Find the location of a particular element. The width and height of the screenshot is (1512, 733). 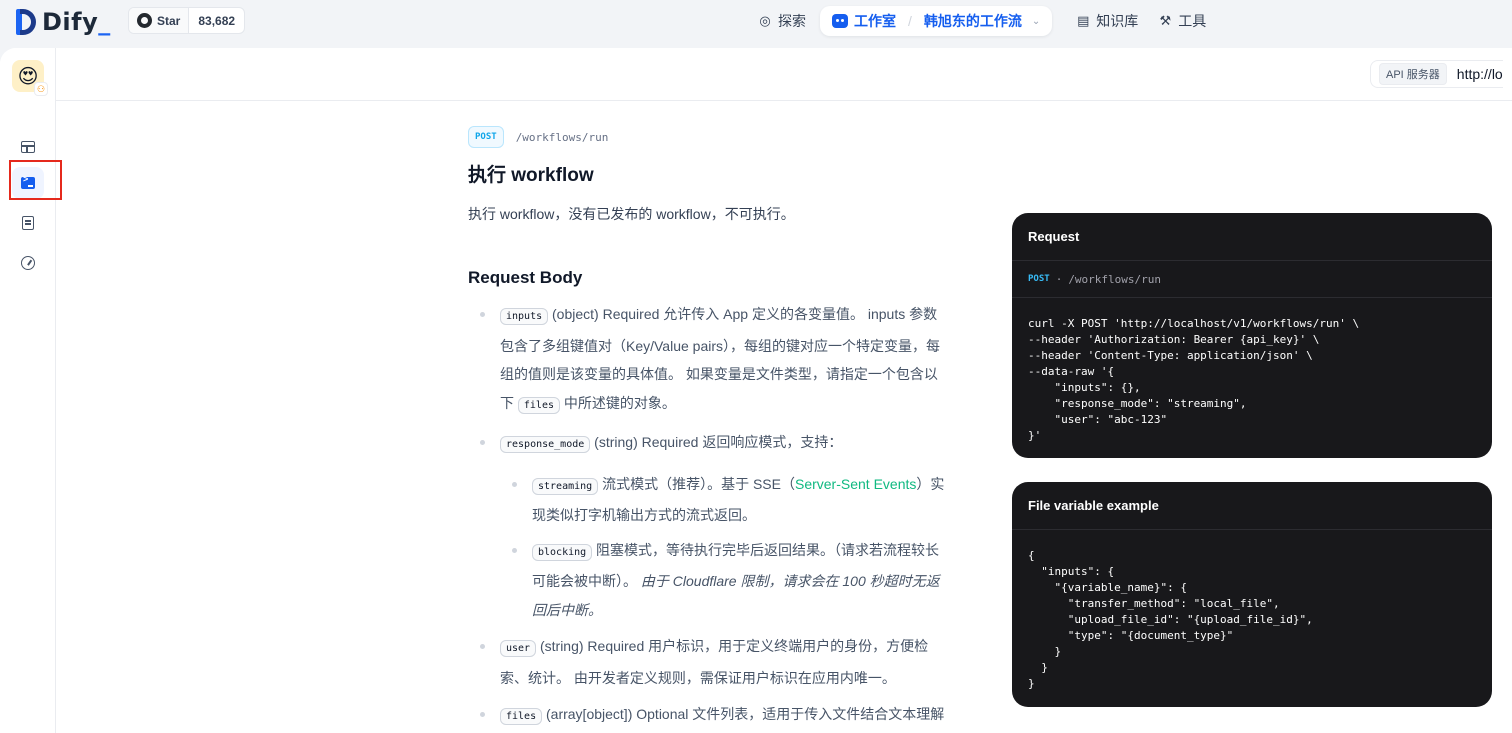

window-icon is located at coordinates (28, 147).